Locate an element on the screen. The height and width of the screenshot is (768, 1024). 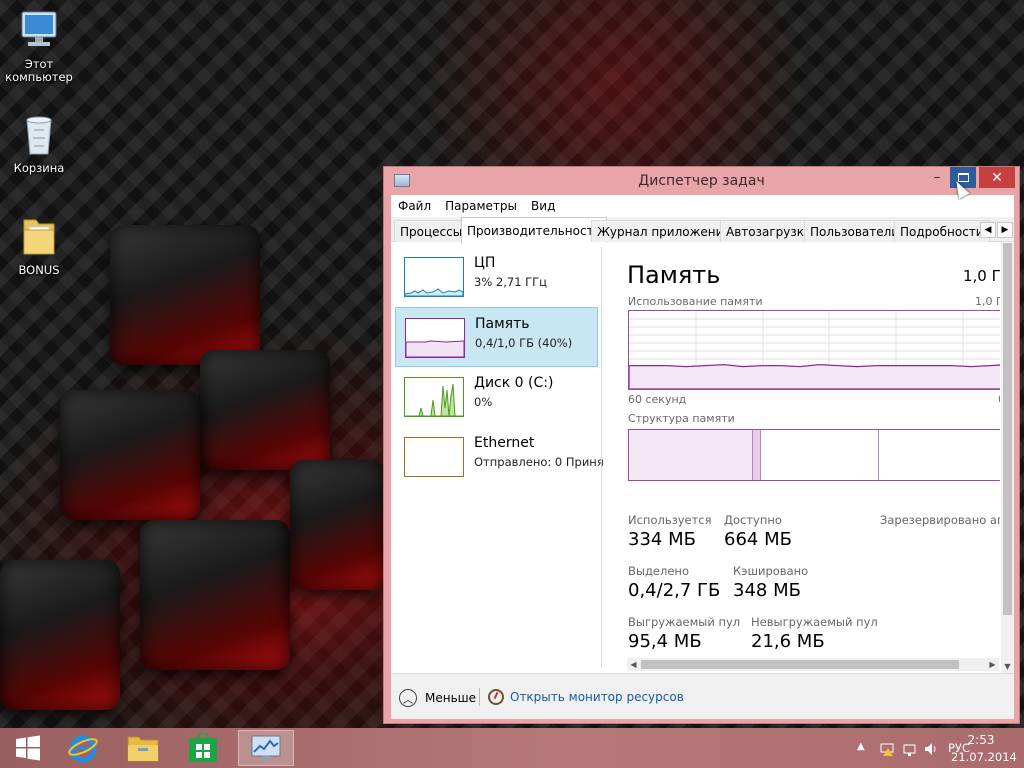
ethernet-thumbnail-graph is located at coordinates (434, 457).